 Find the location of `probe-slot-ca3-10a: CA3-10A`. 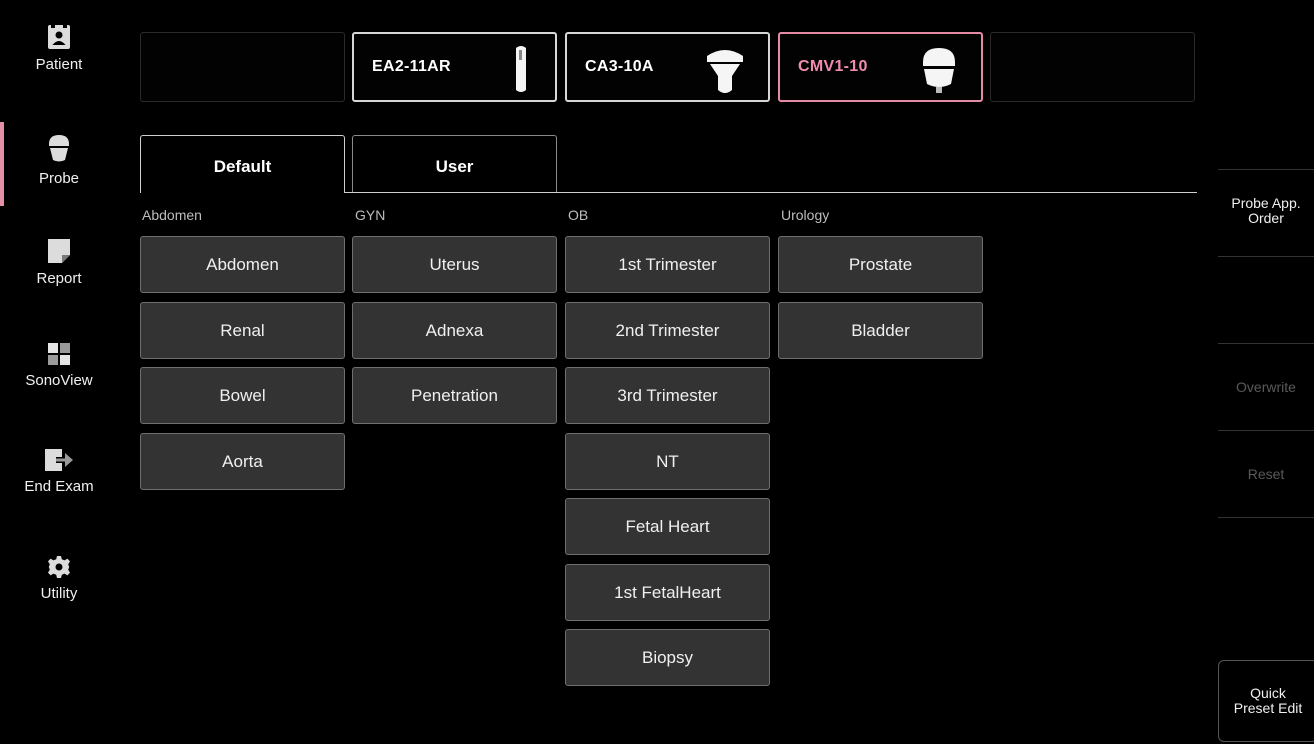

probe-slot-ca3-10a: CA3-10A is located at coordinates (667, 67).